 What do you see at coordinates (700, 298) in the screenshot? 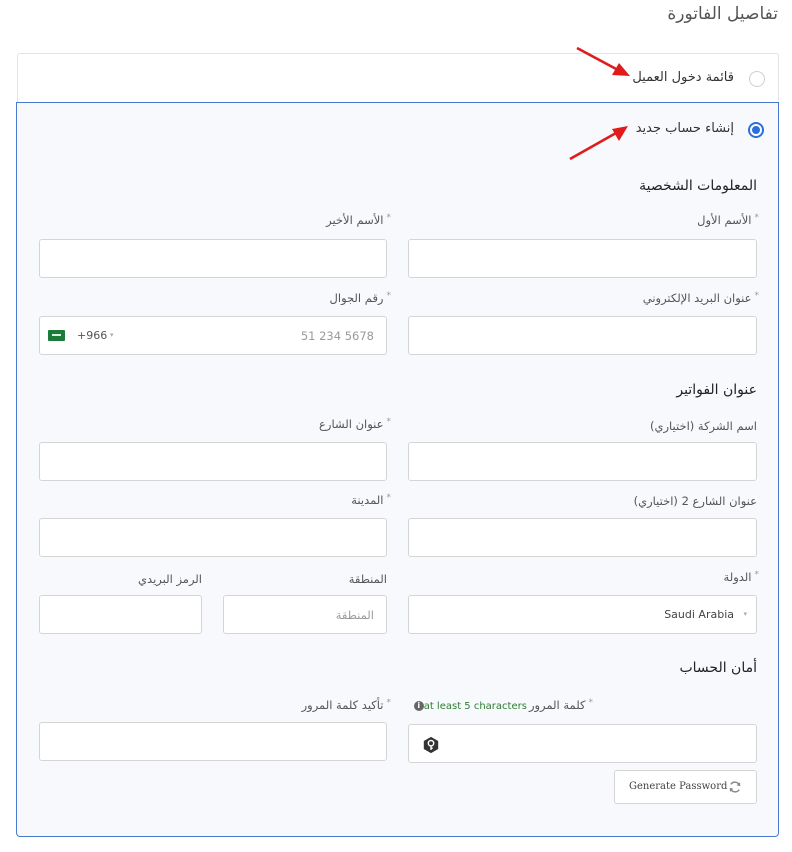
I see `email-label: *عنوان البريد الإلكتروني` at bounding box center [700, 298].